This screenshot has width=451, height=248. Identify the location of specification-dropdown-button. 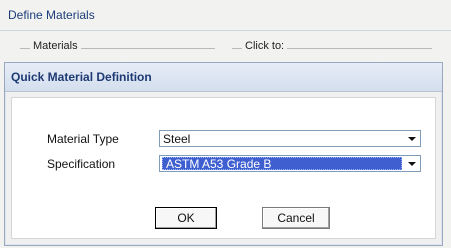
(412, 163).